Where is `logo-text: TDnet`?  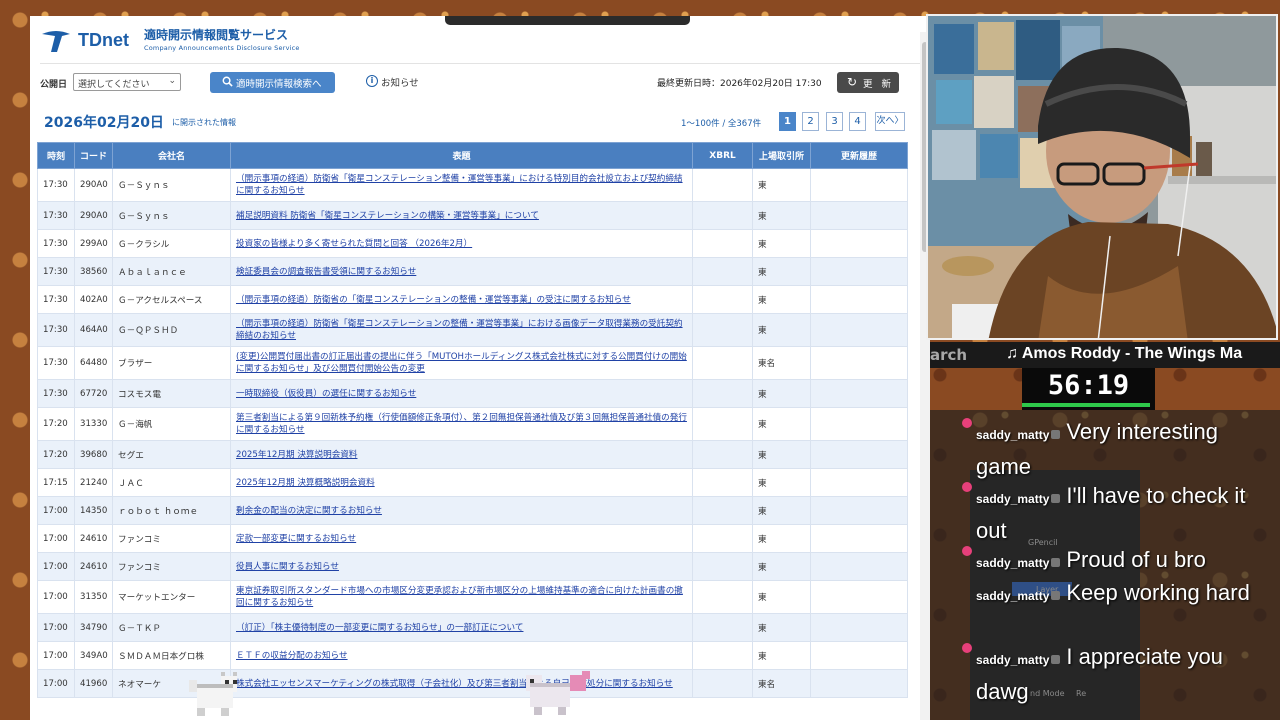
logo-text: TDnet is located at coordinates (103, 40).